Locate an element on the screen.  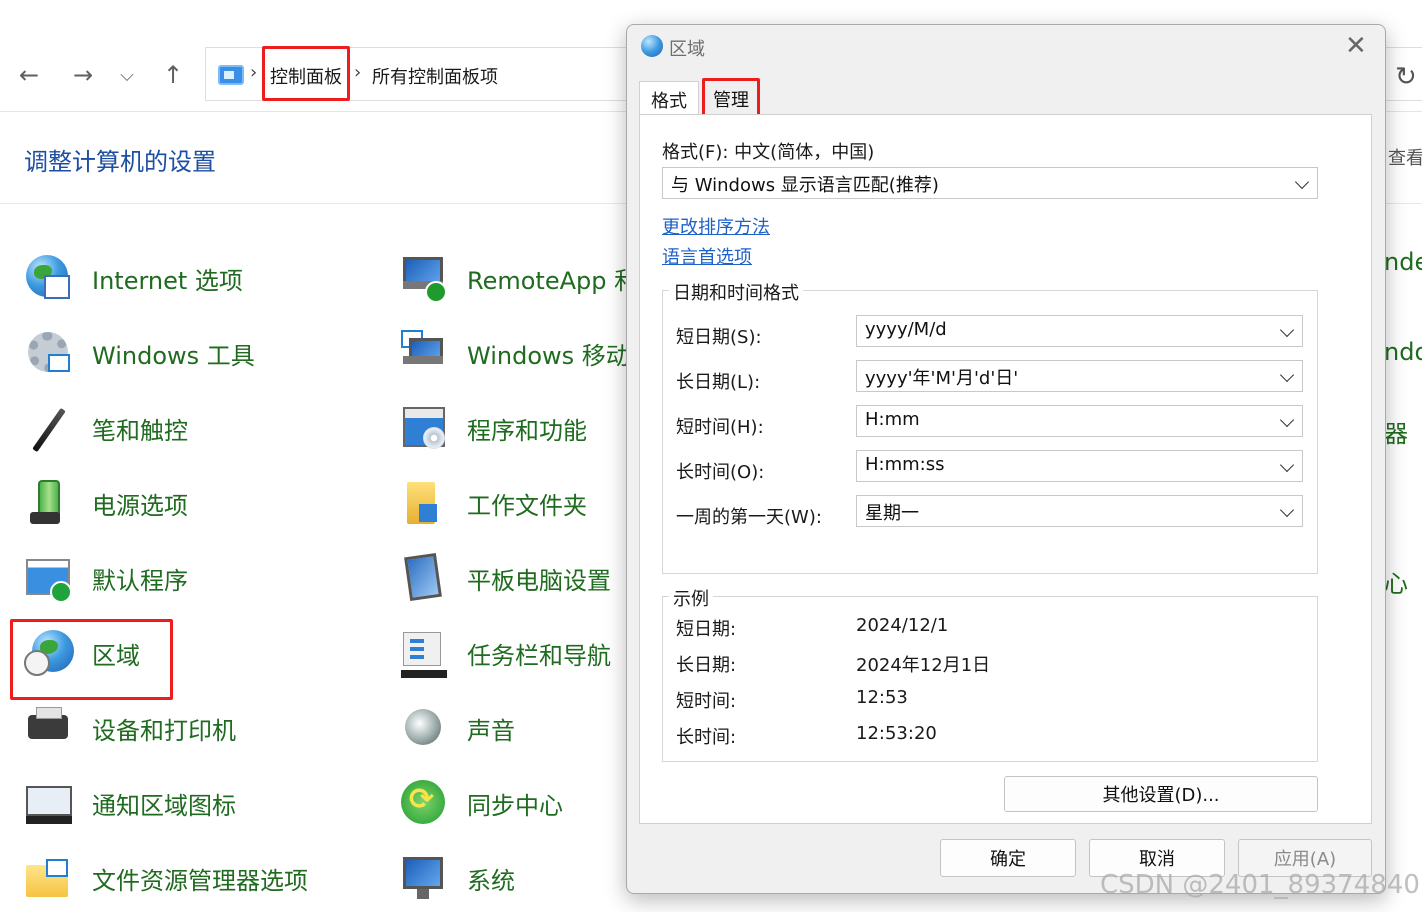
refresh-button: ↻ is located at coordinates (1406, 77).